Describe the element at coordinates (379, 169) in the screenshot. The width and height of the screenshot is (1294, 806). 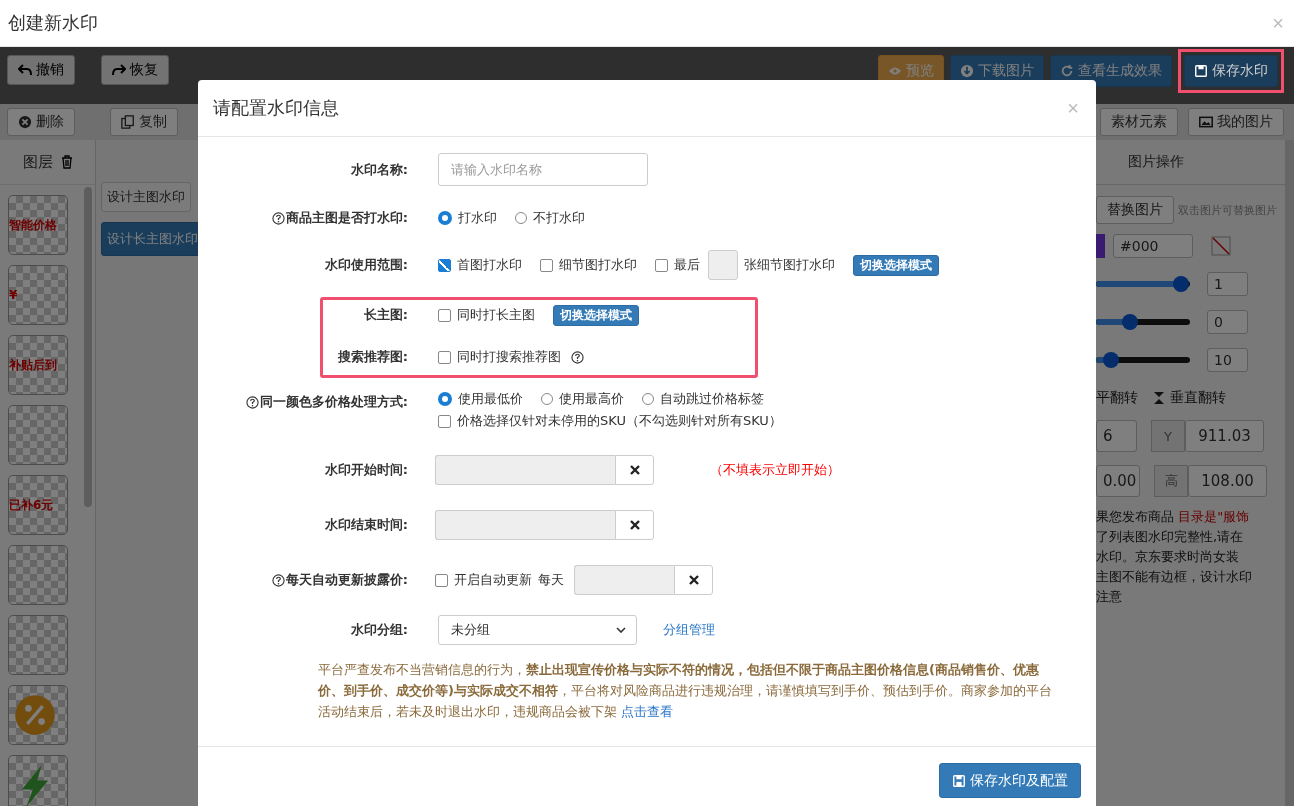
I see `field-label: 水印名称:` at that location.